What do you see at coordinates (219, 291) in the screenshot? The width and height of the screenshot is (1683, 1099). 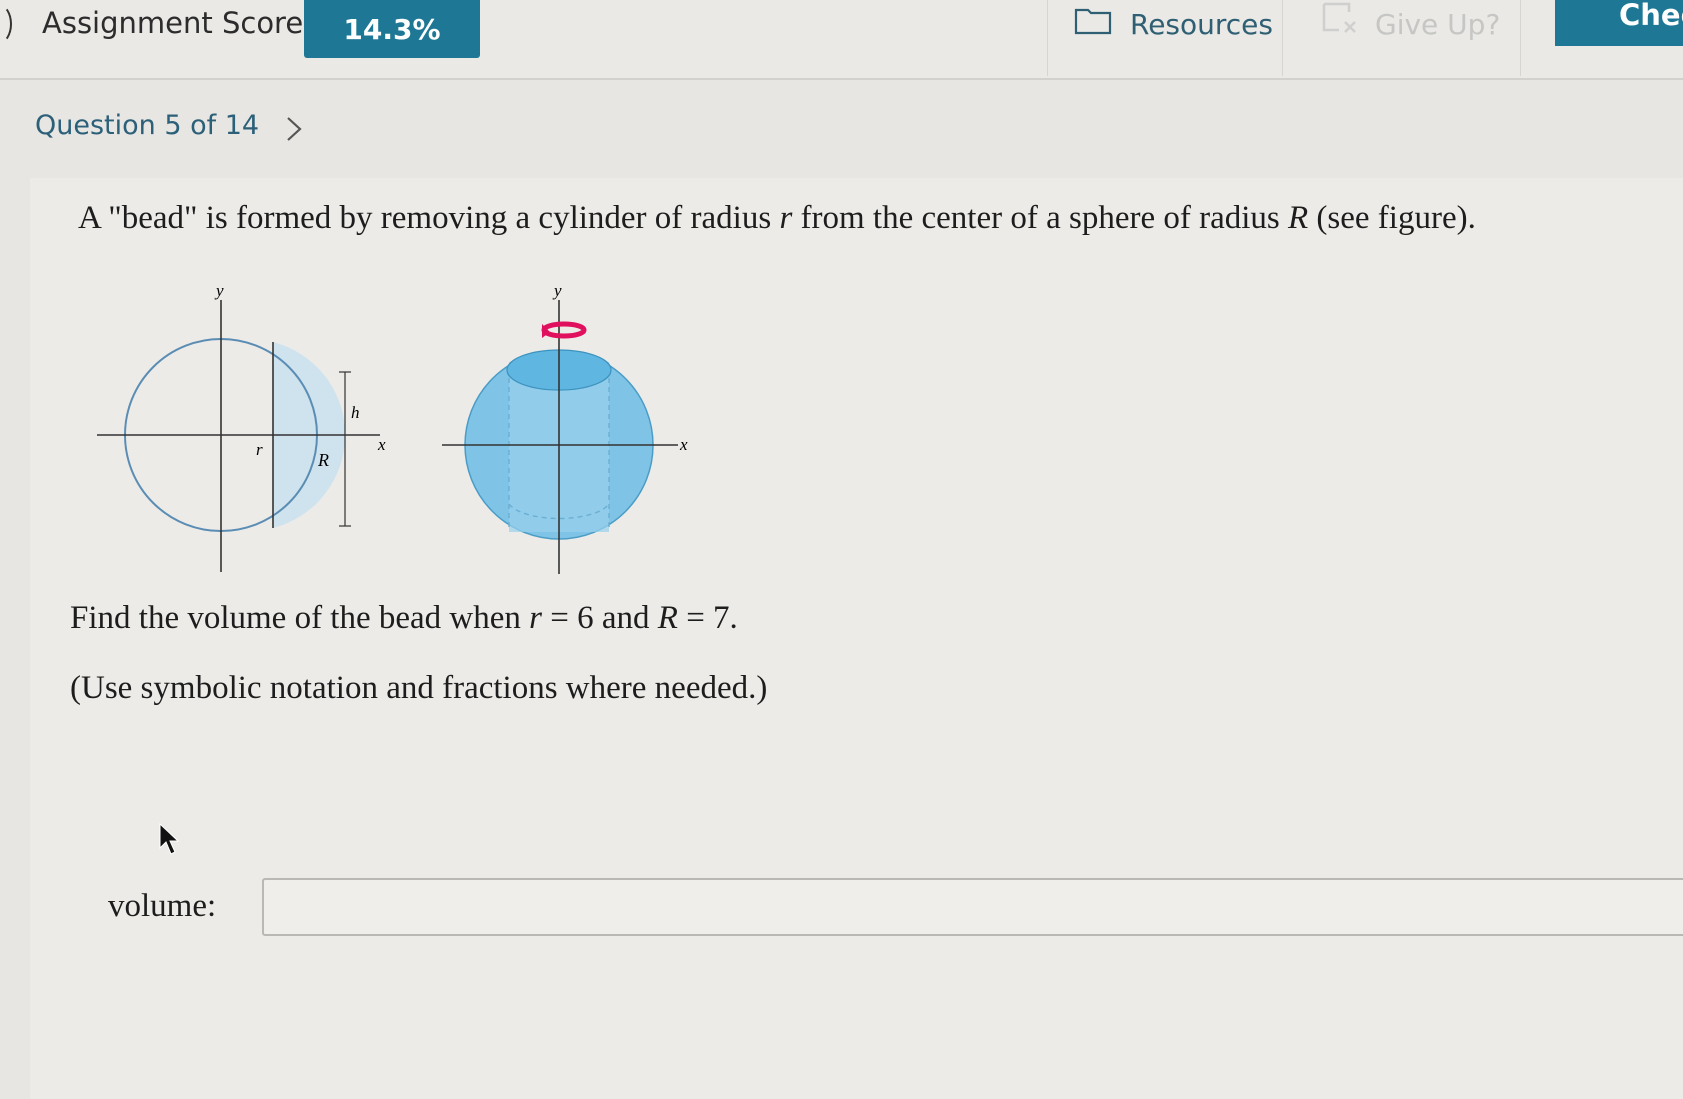 I see `left-y-label: y` at bounding box center [219, 291].